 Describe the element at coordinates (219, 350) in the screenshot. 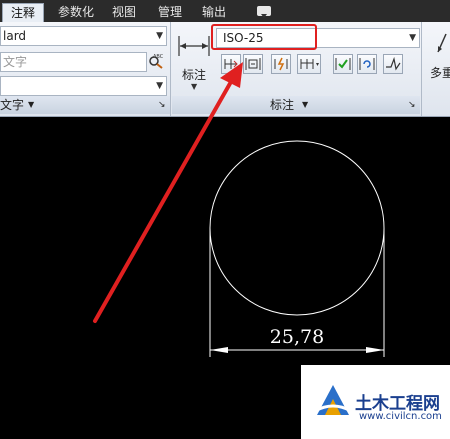

I see `dimension-arrow-left` at that location.